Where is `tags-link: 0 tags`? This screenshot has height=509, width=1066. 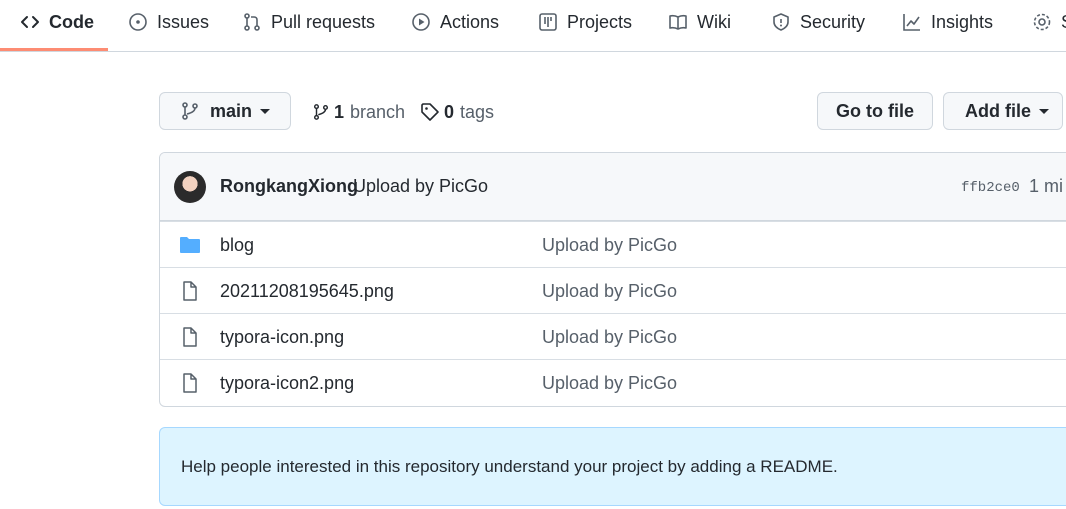
tags-link: 0 tags is located at coordinates (457, 112).